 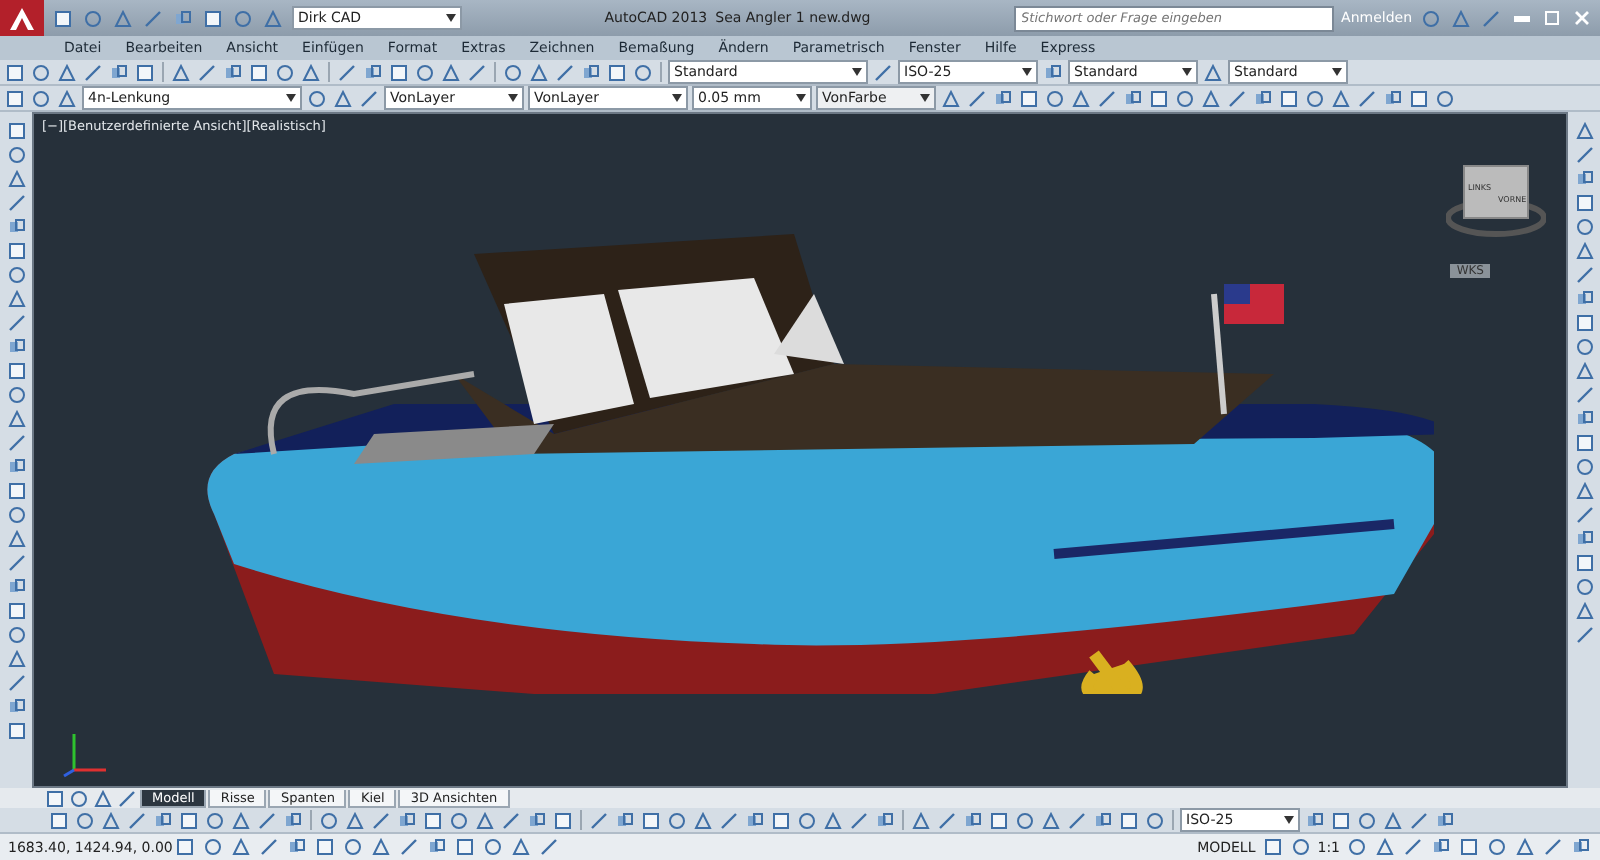 I want to click on tab-navigation-button, so click(x=55, y=798).